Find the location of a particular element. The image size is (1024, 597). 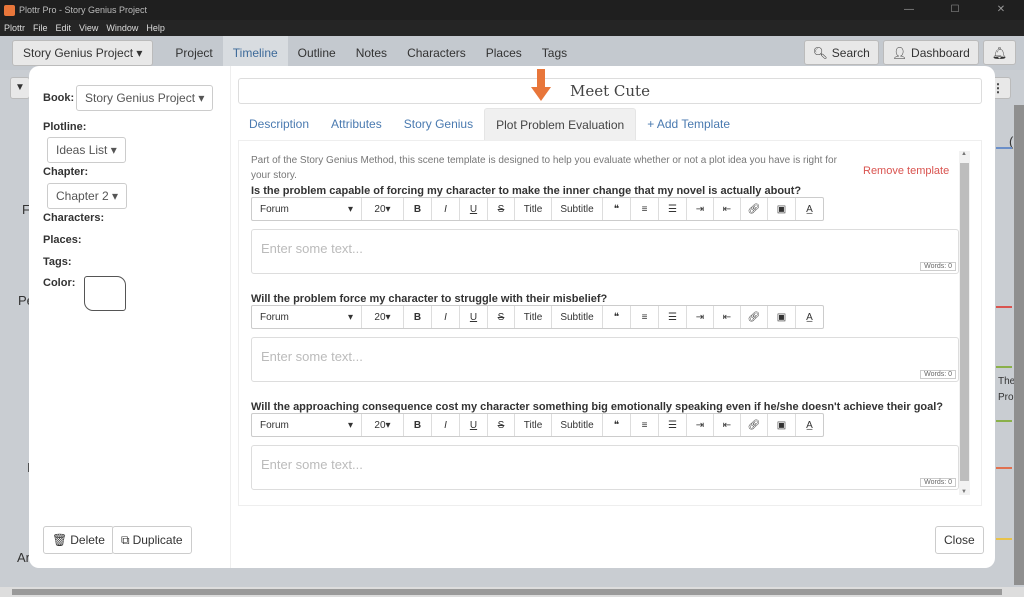

bg-horizontal-scrollbar is located at coordinates (512, 592).